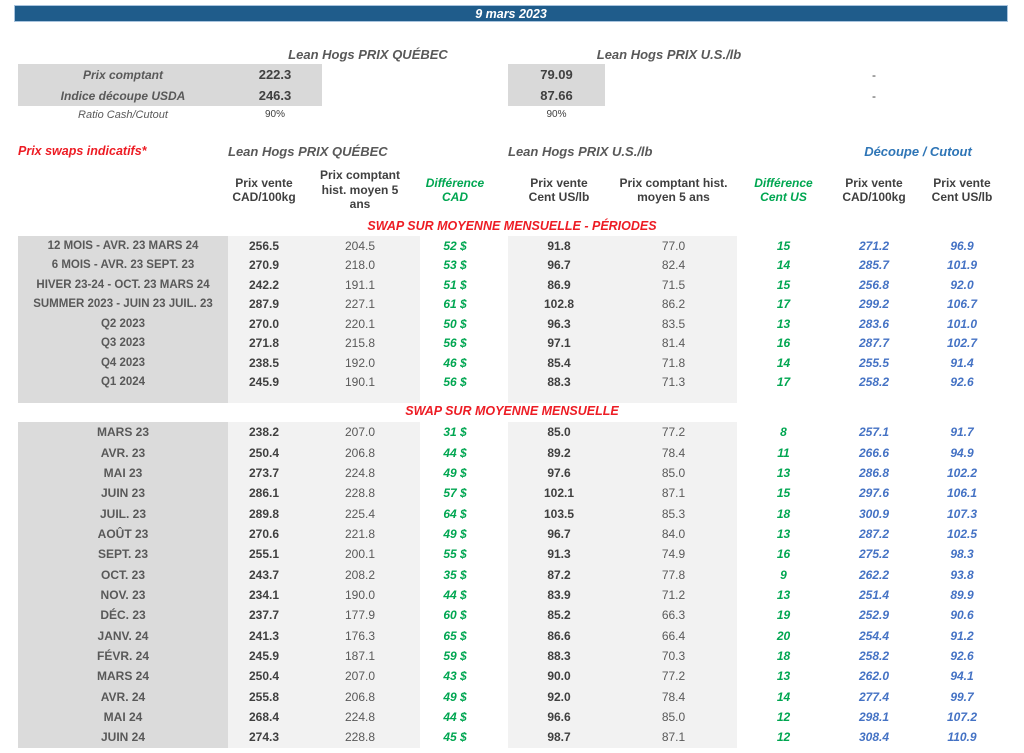  I want to click on cad-difference: 64 $, so click(455, 513).